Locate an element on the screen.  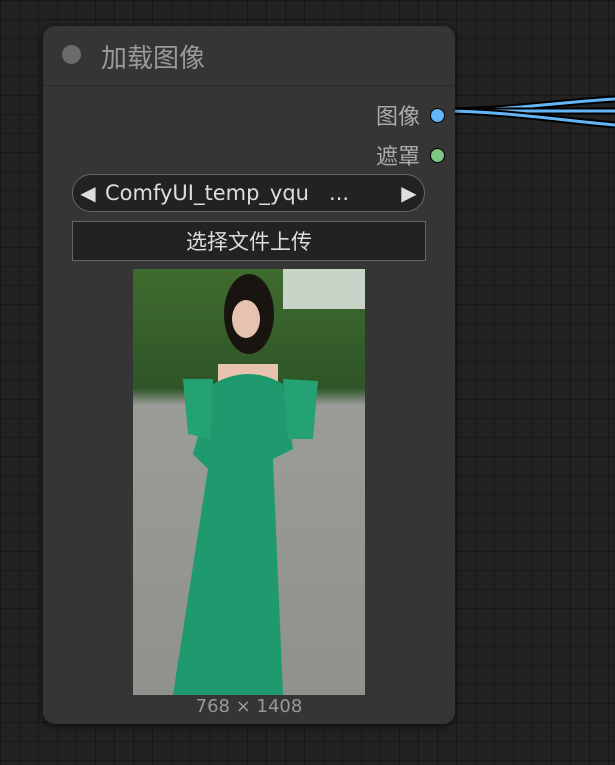
output-image: 图像 is located at coordinates (410, 115).